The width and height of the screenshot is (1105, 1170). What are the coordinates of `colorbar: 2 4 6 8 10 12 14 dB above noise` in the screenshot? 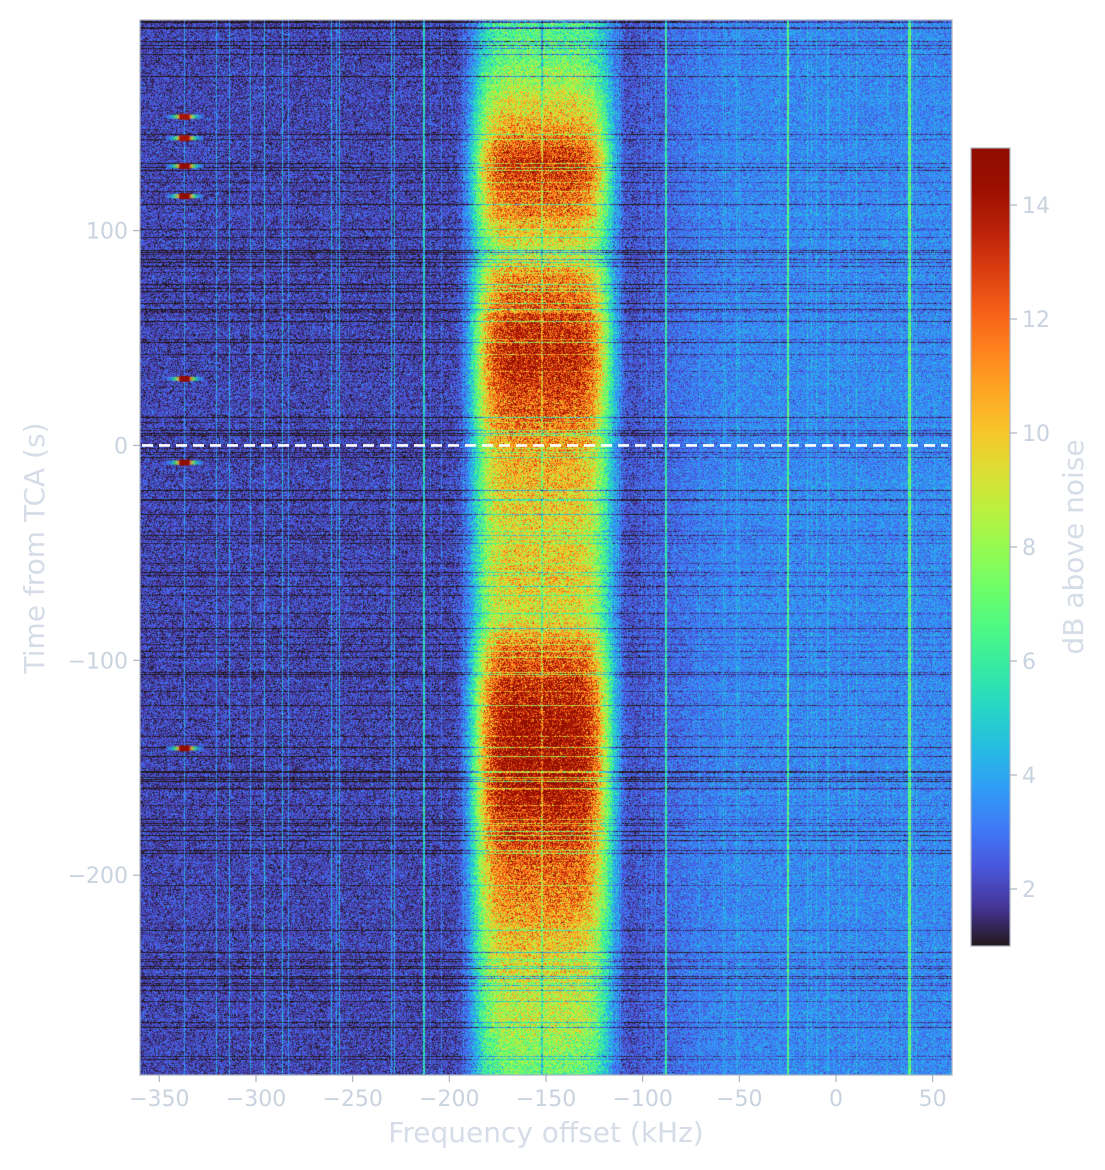 It's located at (1030, 547).